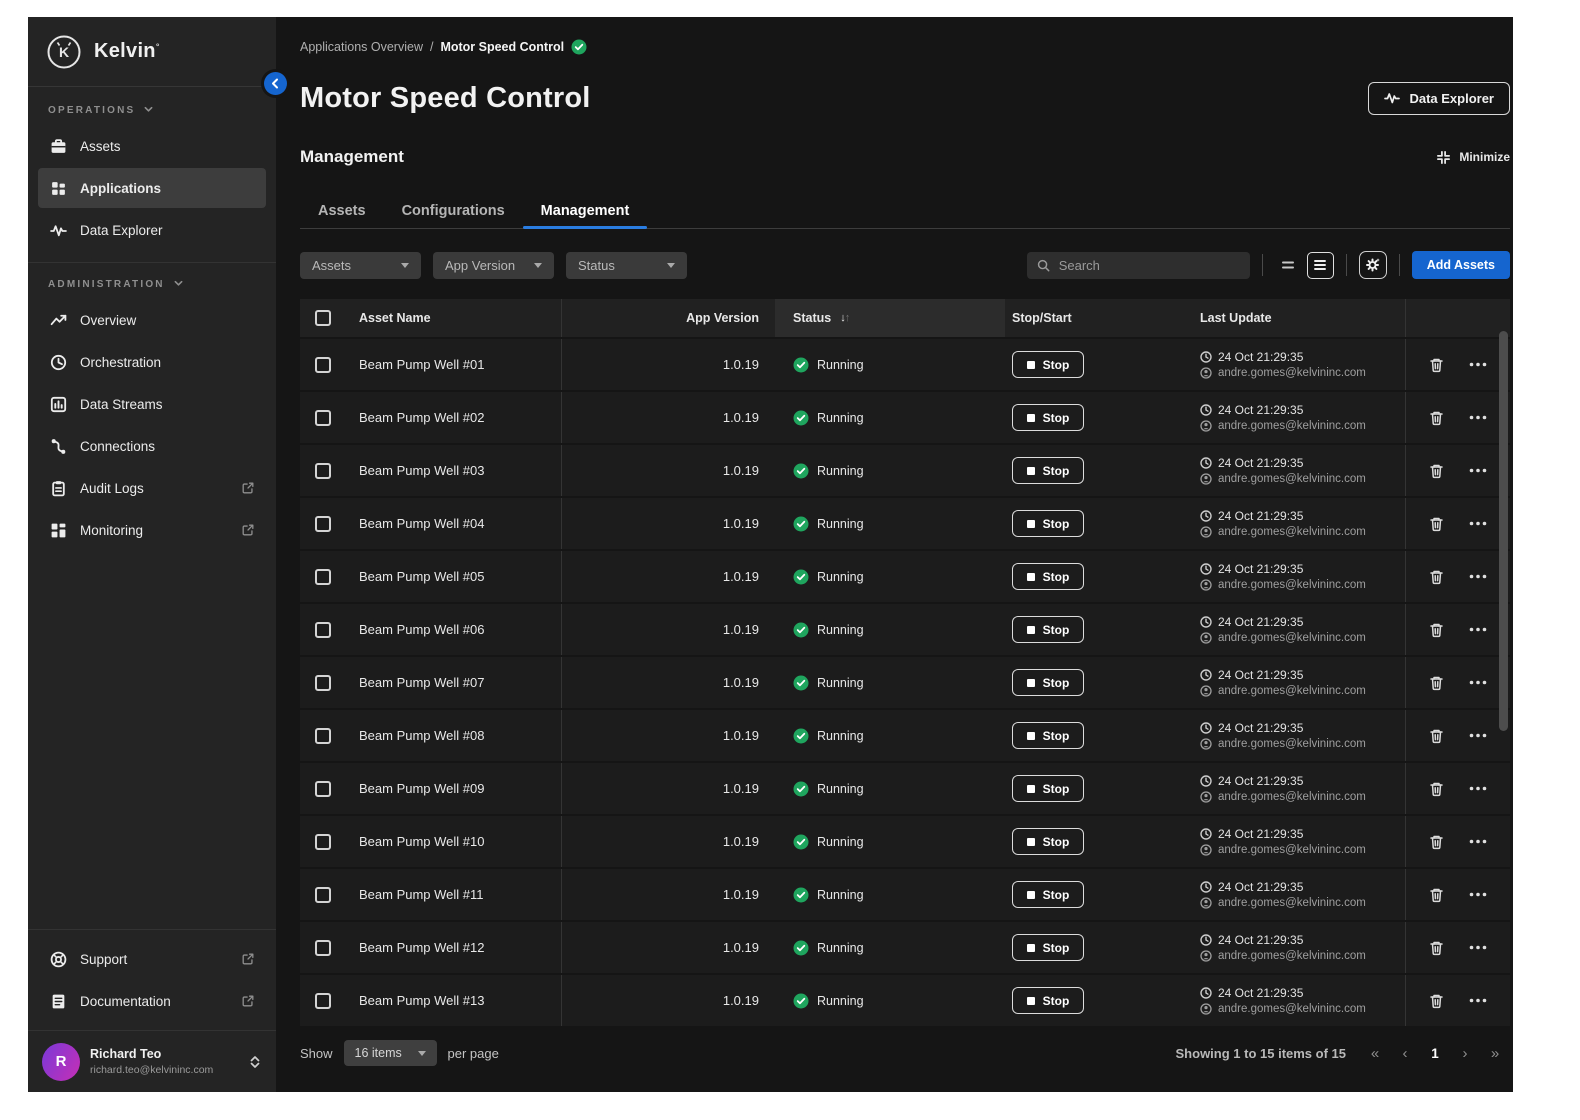  I want to click on search-input, so click(1148, 265).